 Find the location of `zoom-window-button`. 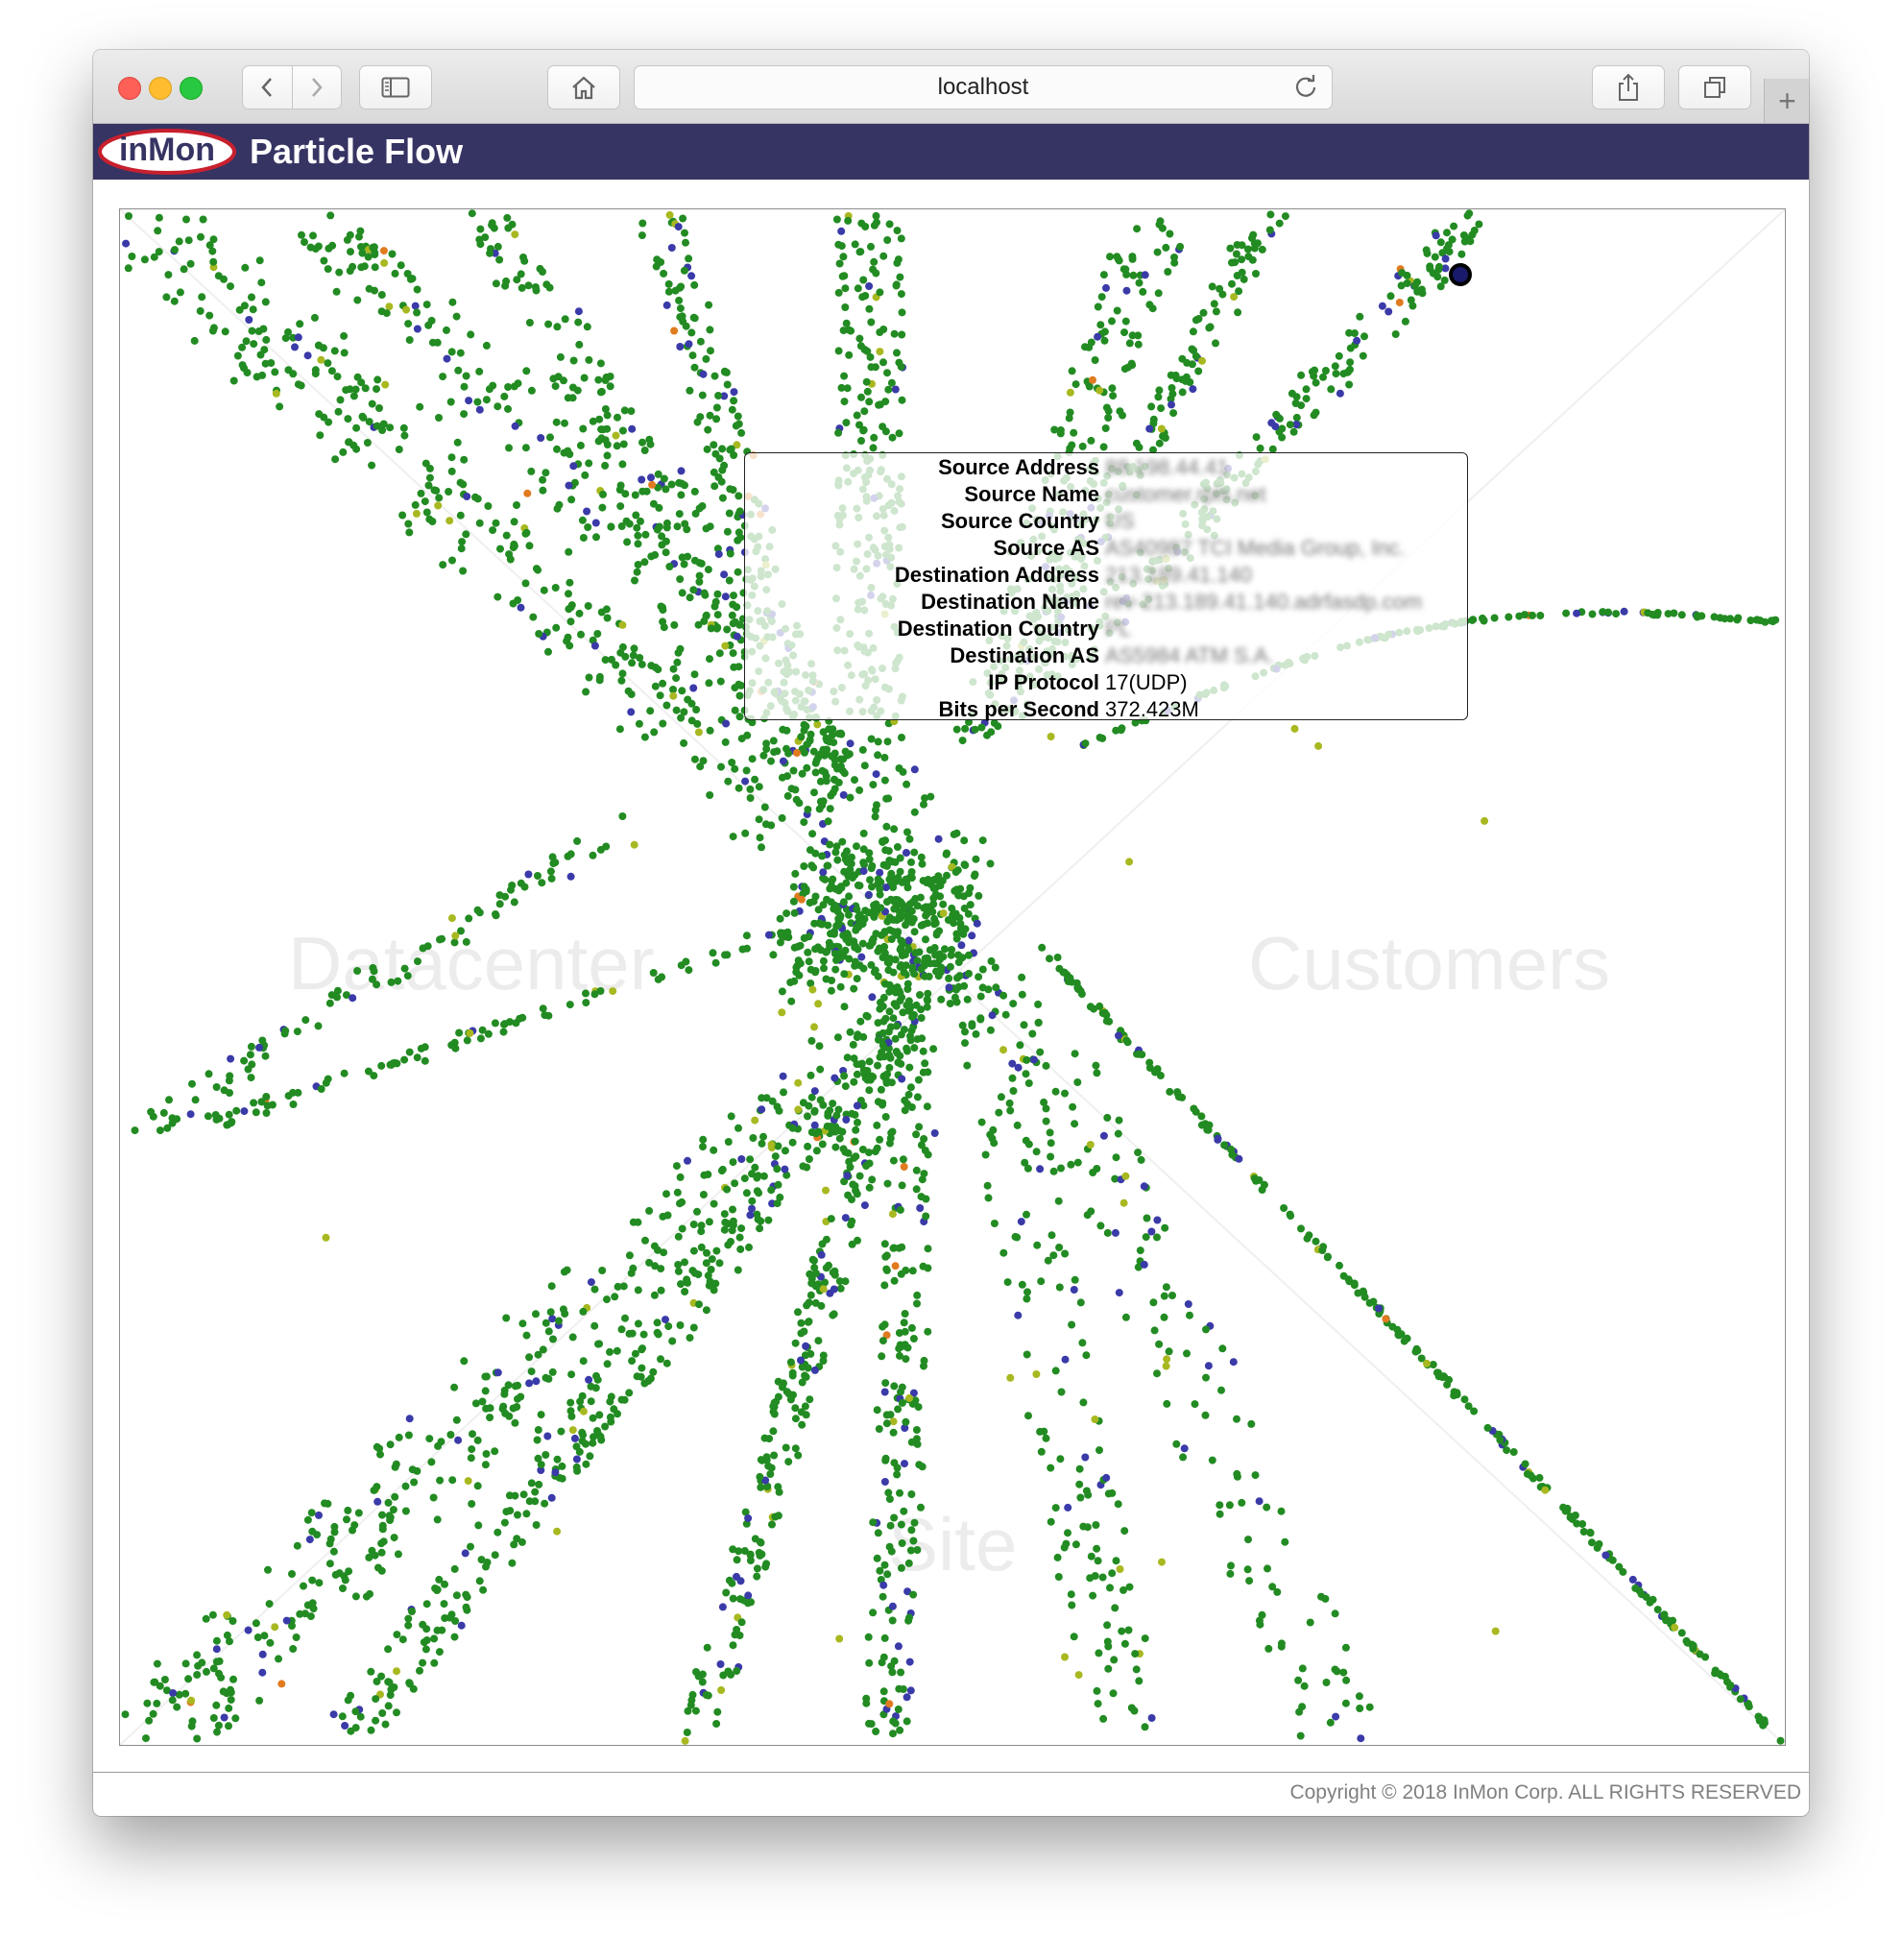

zoom-window-button is located at coordinates (191, 89).